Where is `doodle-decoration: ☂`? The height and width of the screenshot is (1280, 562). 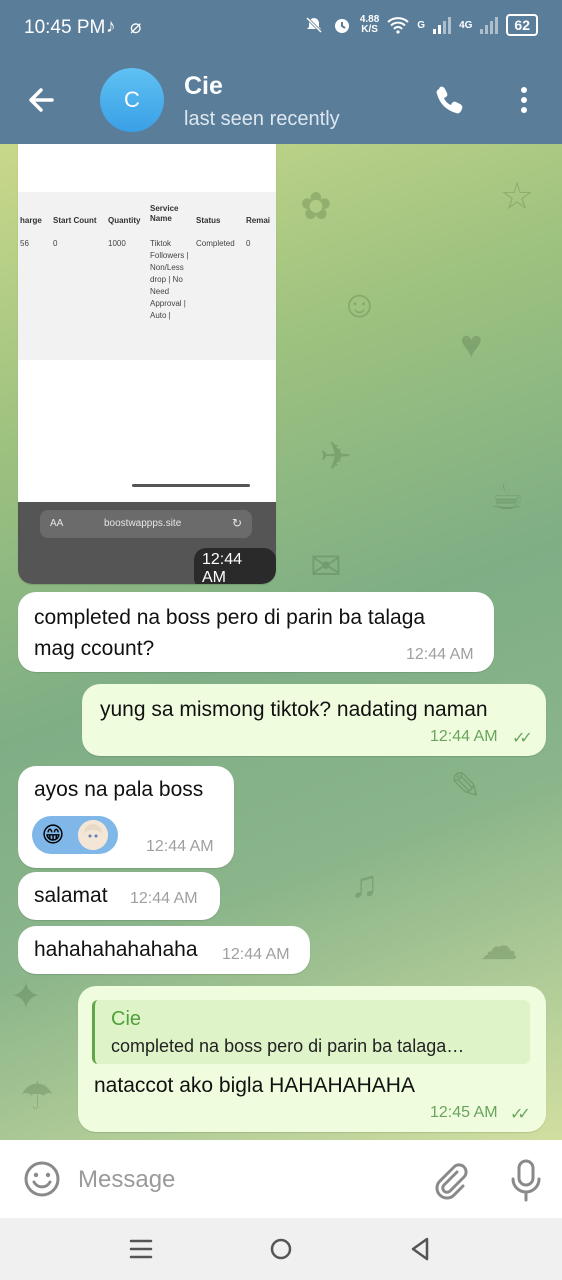
doodle-decoration: ☂ is located at coordinates (37, 1097).